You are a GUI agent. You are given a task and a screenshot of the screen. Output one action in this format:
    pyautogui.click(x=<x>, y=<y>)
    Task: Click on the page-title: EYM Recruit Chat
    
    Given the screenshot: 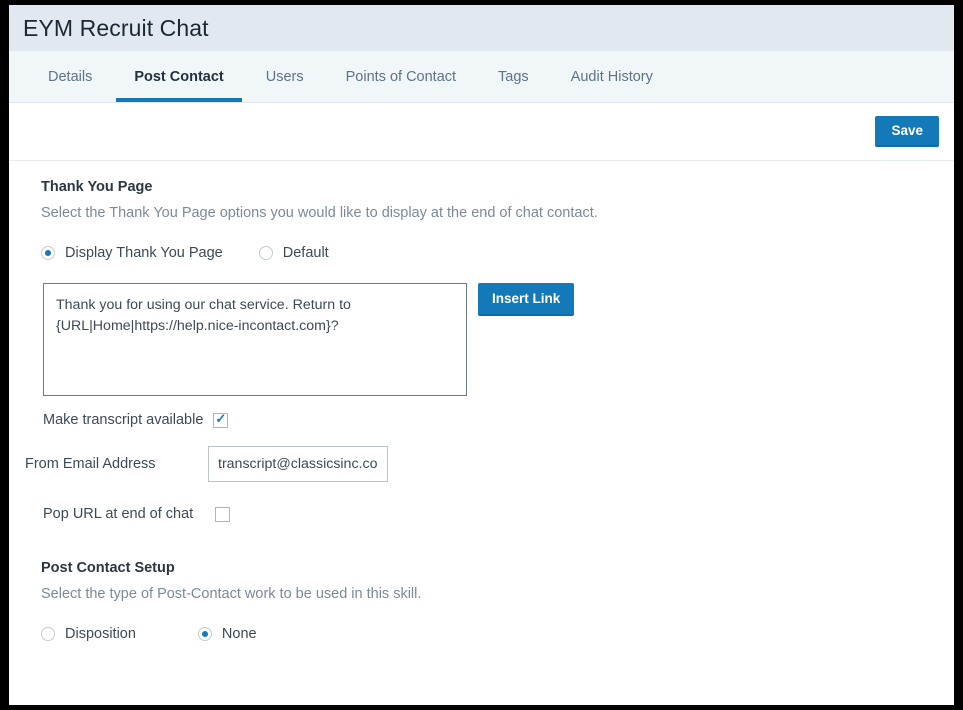 What is the action you would take?
    pyautogui.click(x=116, y=27)
    